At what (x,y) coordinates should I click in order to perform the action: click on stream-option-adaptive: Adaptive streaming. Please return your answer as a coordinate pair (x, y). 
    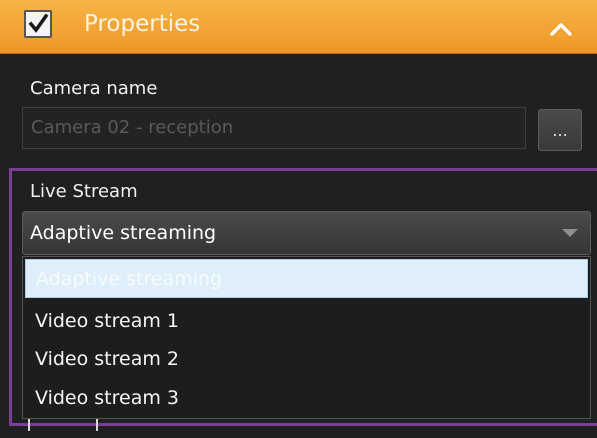
    Looking at the image, I should click on (306, 278).